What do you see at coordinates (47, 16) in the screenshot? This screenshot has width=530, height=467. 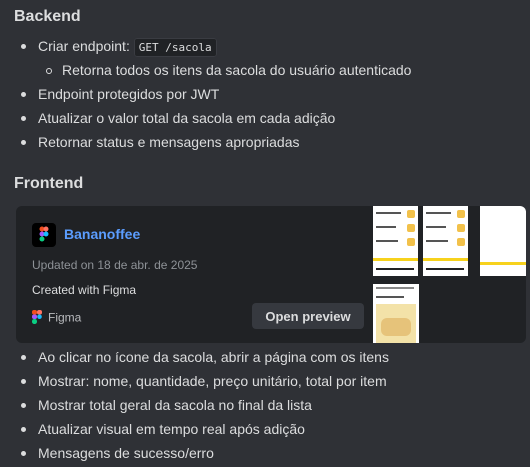 I see `backend-heading: Backend` at bounding box center [47, 16].